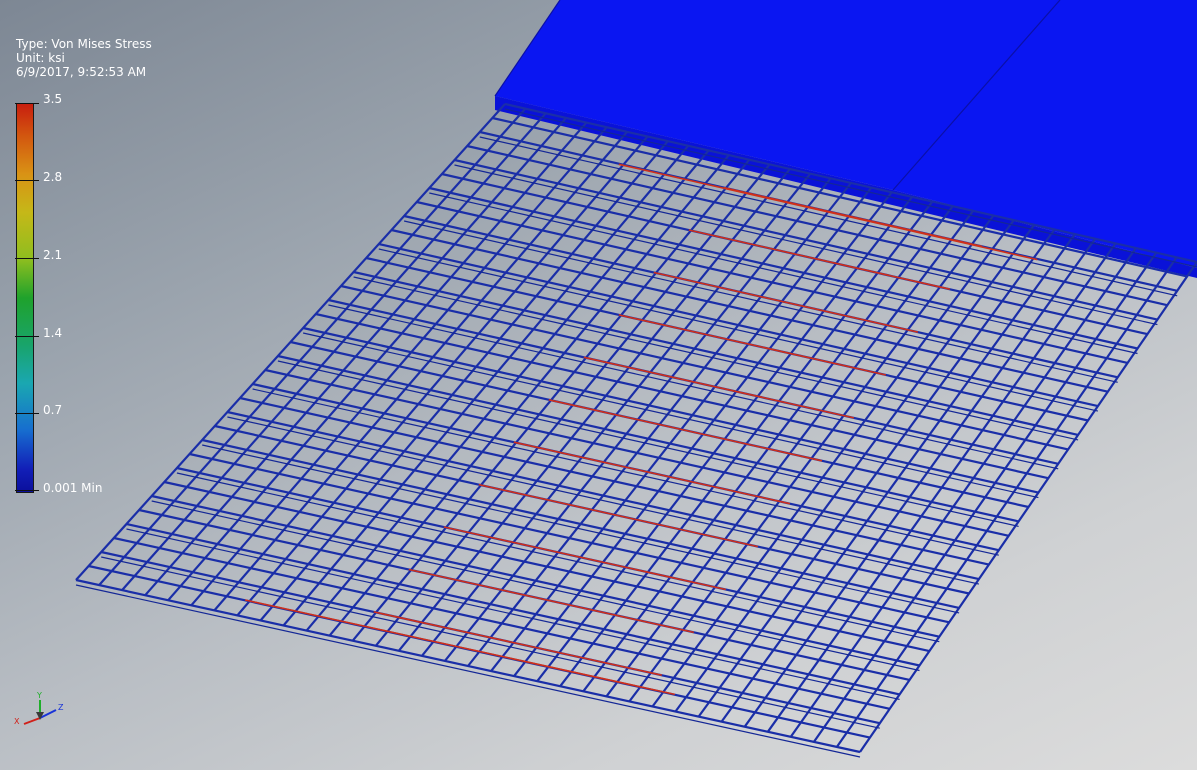  Describe the element at coordinates (81, 72) in the screenshot. I see `legend-timestamp: 6/9/2017, 9:52:53 AM` at that location.